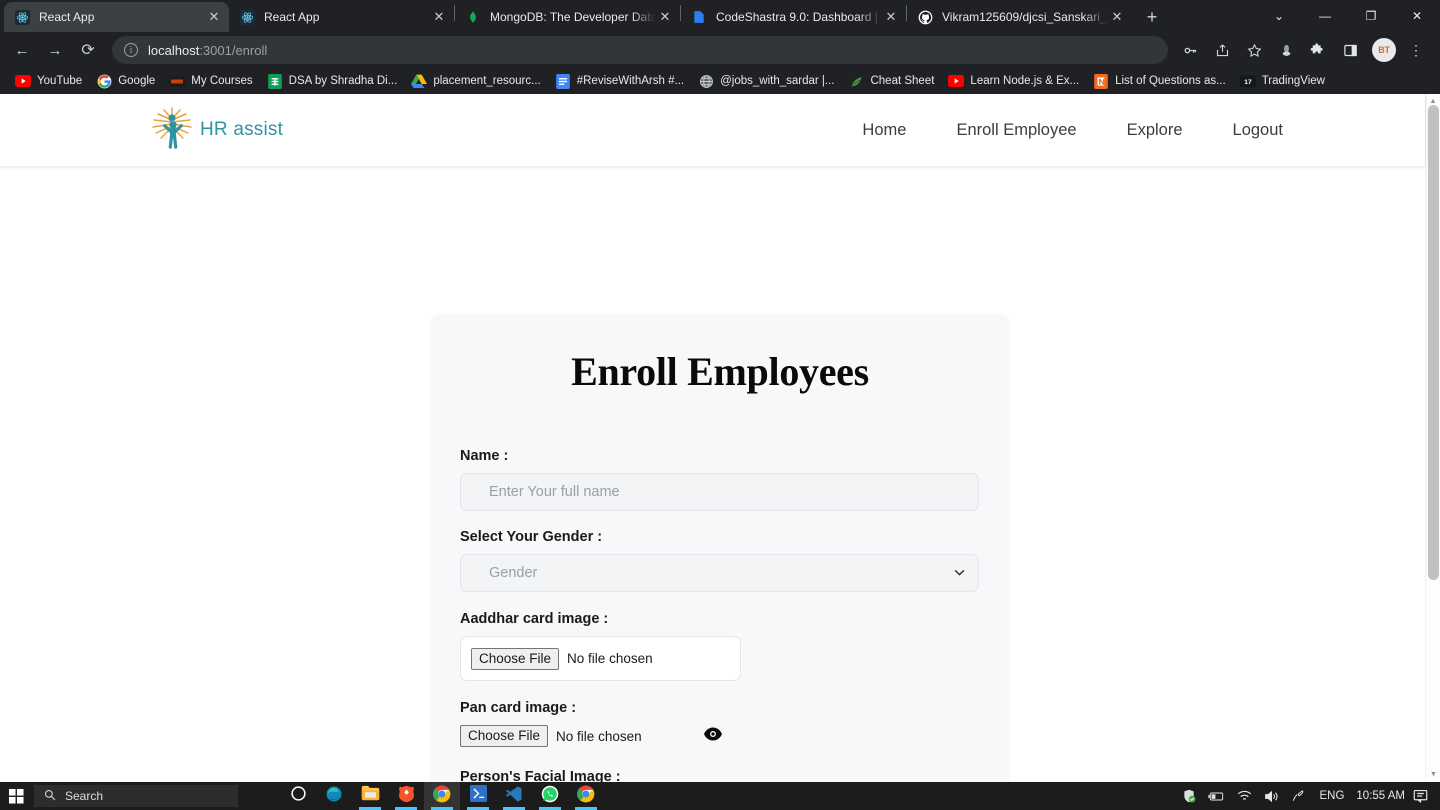 Image resolution: width=1440 pixels, height=810 pixels. I want to click on browser-tab-4: Vikram125609/djcsi_Sanskari_Boy ✕, so click(1019, 17).